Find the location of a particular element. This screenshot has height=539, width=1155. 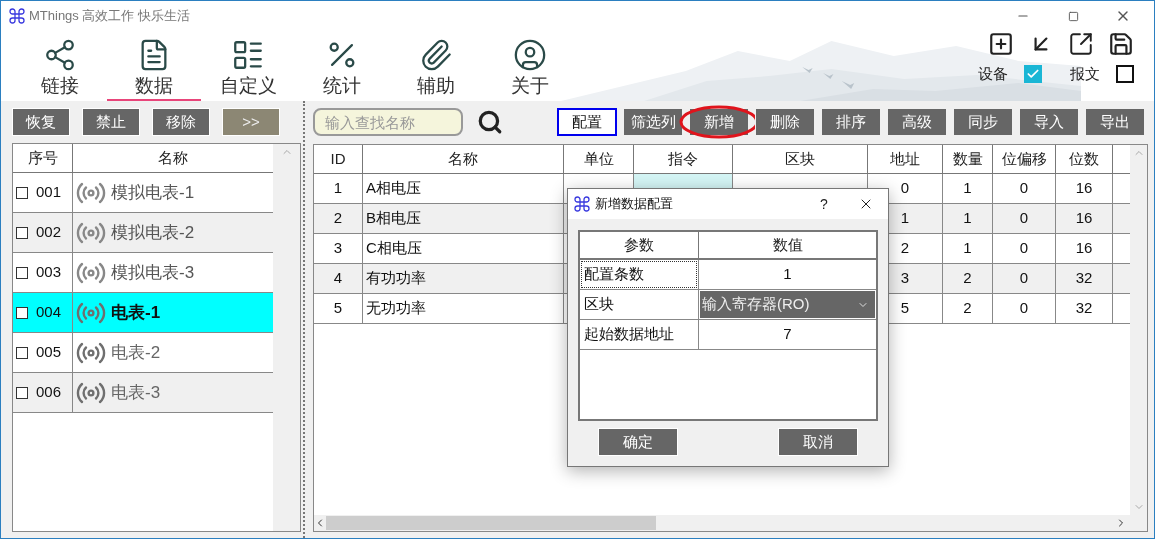

table-cell-text: A相电压 is located at coordinates (393, 188).